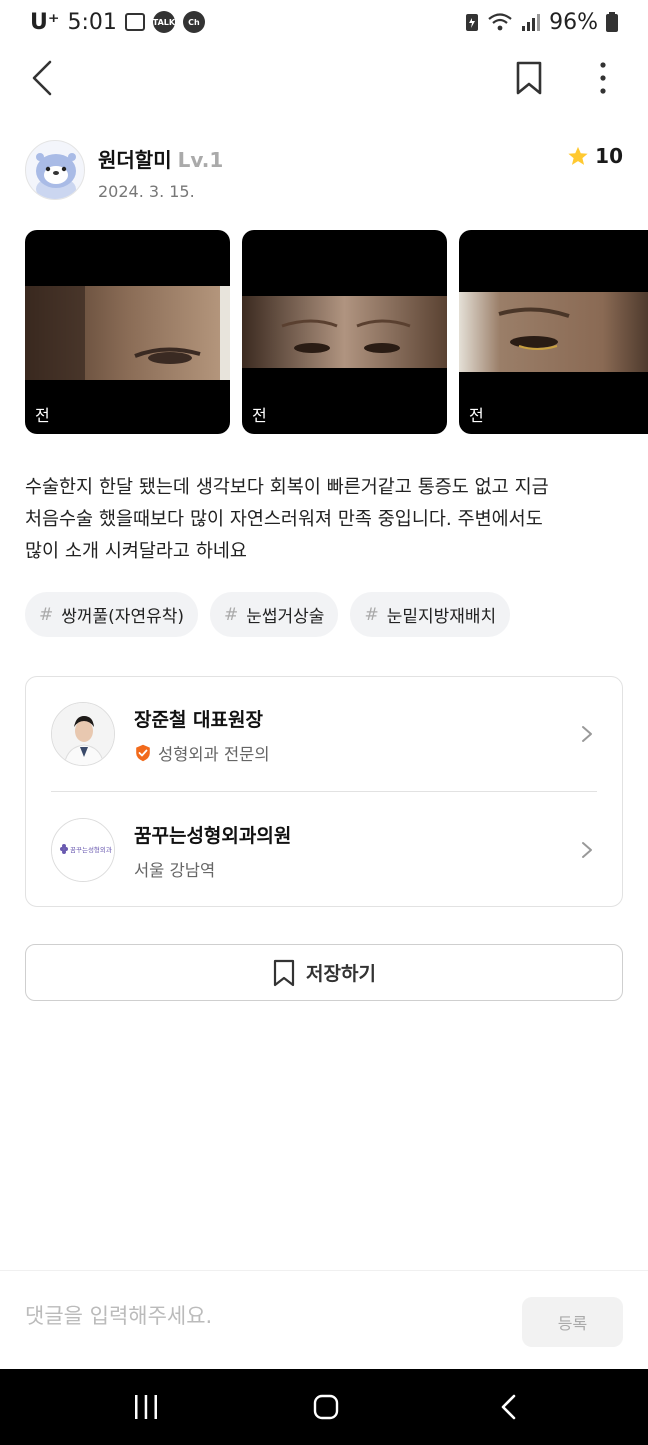 The image size is (648, 1445). What do you see at coordinates (578, 155) in the screenshot?
I see `star-icon` at bounding box center [578, 155].